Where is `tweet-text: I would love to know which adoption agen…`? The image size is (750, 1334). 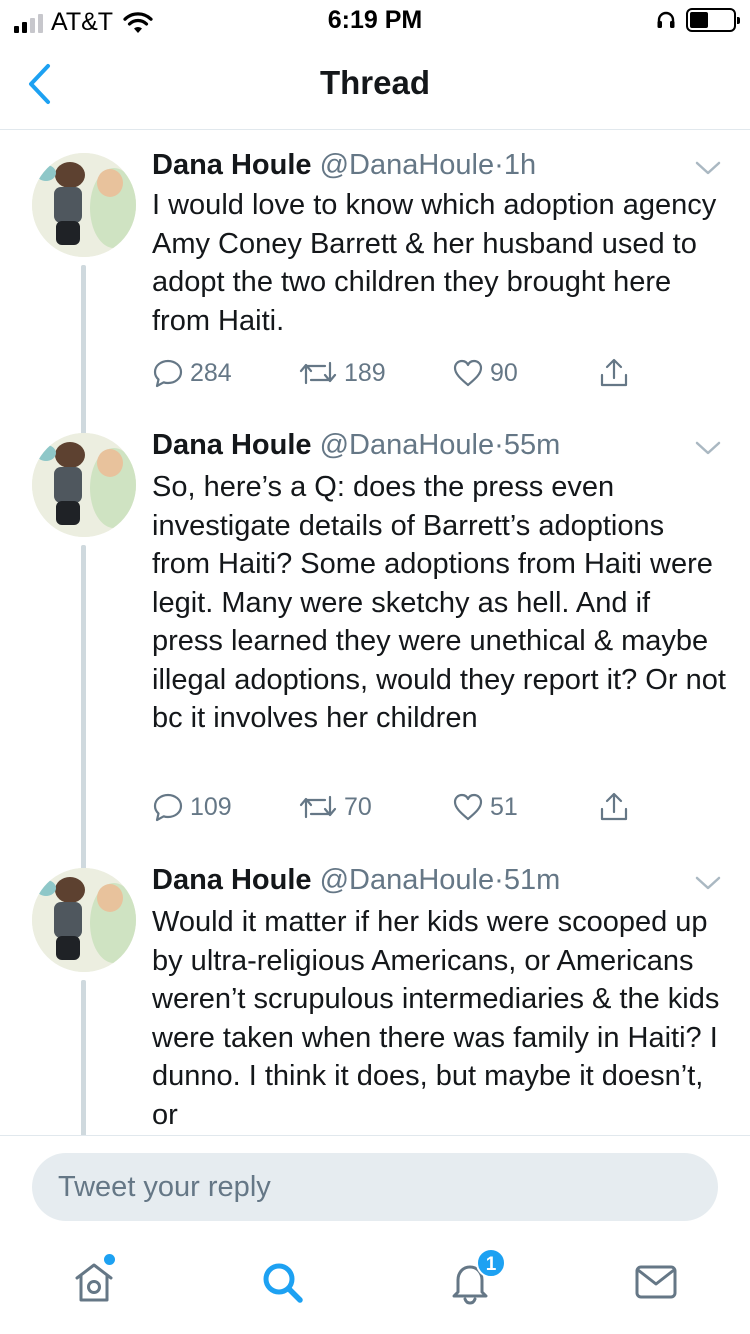 tweet-text: I would love to know which adoption agen… is located at coordinates (434, 263).